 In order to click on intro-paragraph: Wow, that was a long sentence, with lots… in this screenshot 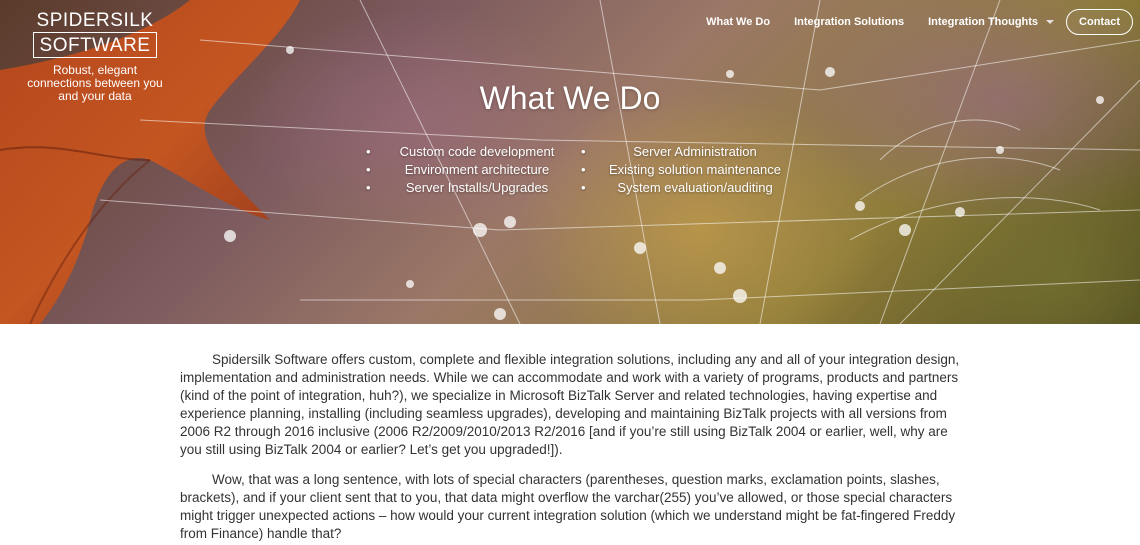, I will do `click(568, 506)`.